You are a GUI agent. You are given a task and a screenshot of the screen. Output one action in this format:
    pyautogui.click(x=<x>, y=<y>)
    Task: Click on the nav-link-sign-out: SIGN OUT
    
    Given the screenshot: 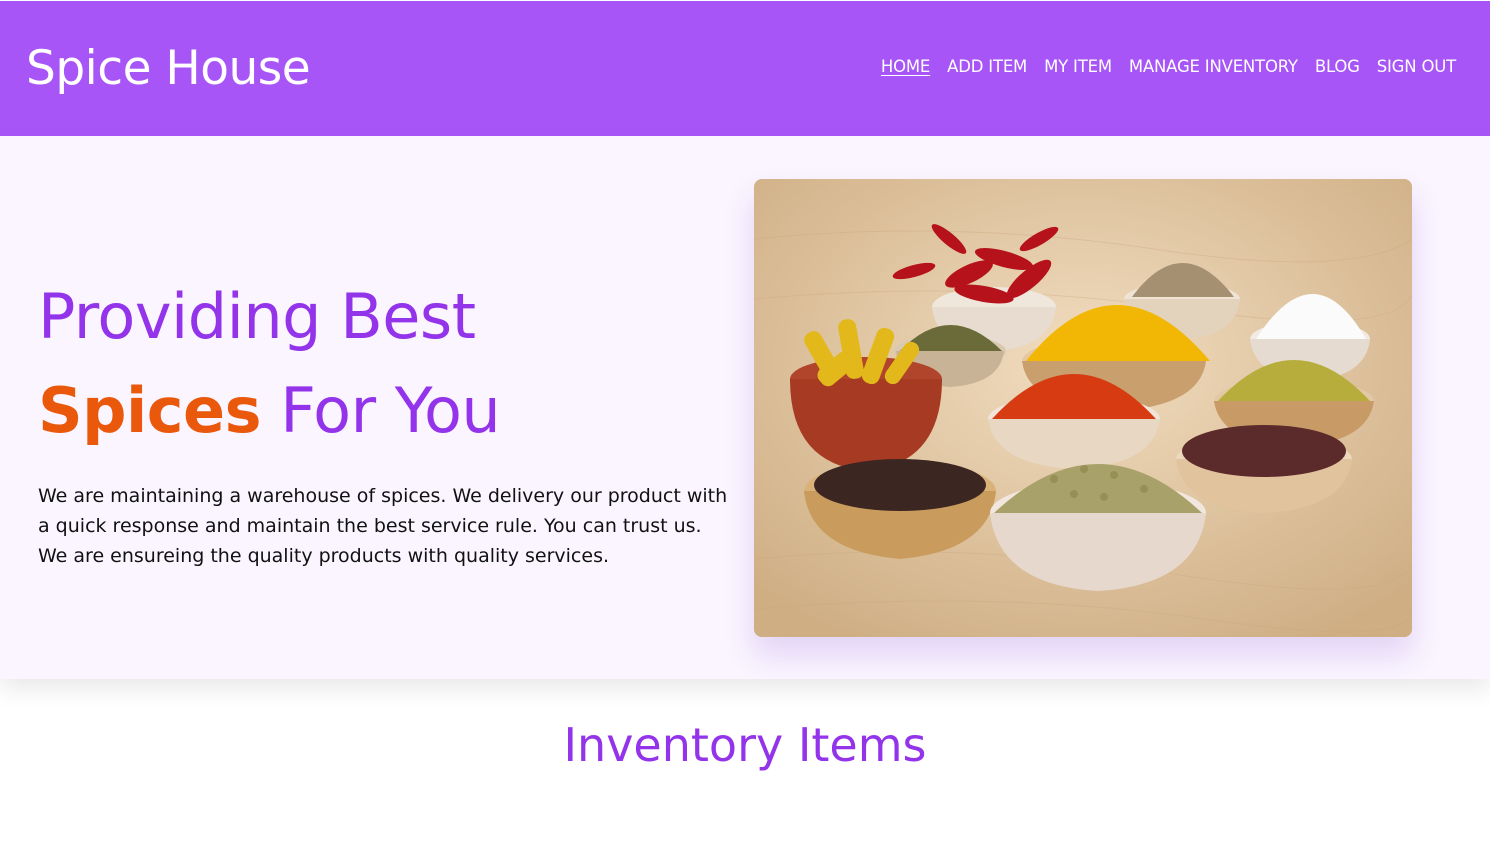 What is the action you would take?
    pyautogui.click(x=1416, y=66)
    